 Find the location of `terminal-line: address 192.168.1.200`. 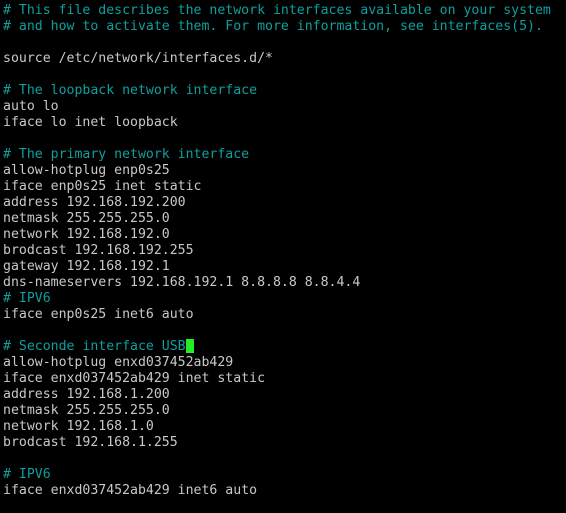

terminal-line: address 192.168.1.200 is located at coordinates (284, 395).